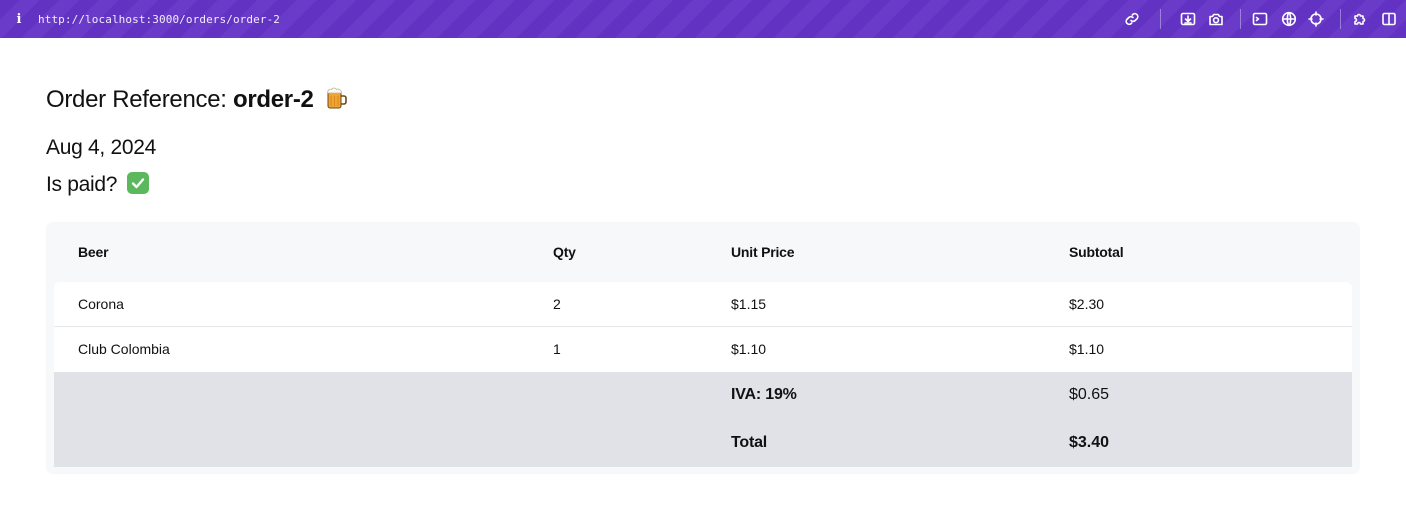 This screenshot has width=1406, height=528. Describe the element at coordinates (1260, 19) in the screenshot. I see `terminal-icon` at that location.